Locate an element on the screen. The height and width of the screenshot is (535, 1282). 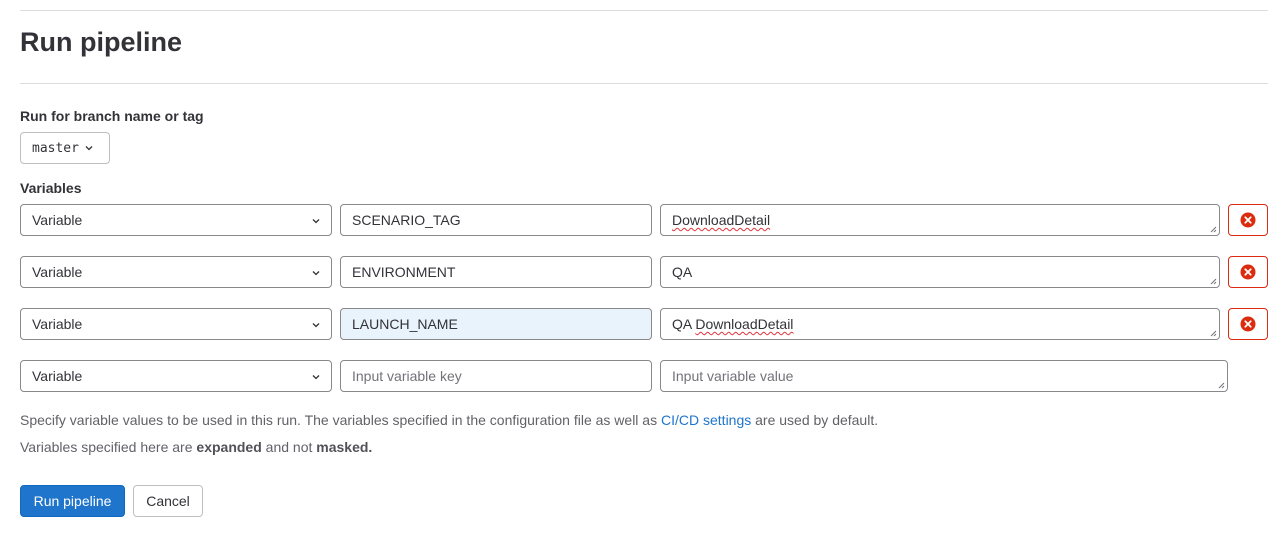
branch-label: Run for branch name or tag is located at coordinates (112, 116).